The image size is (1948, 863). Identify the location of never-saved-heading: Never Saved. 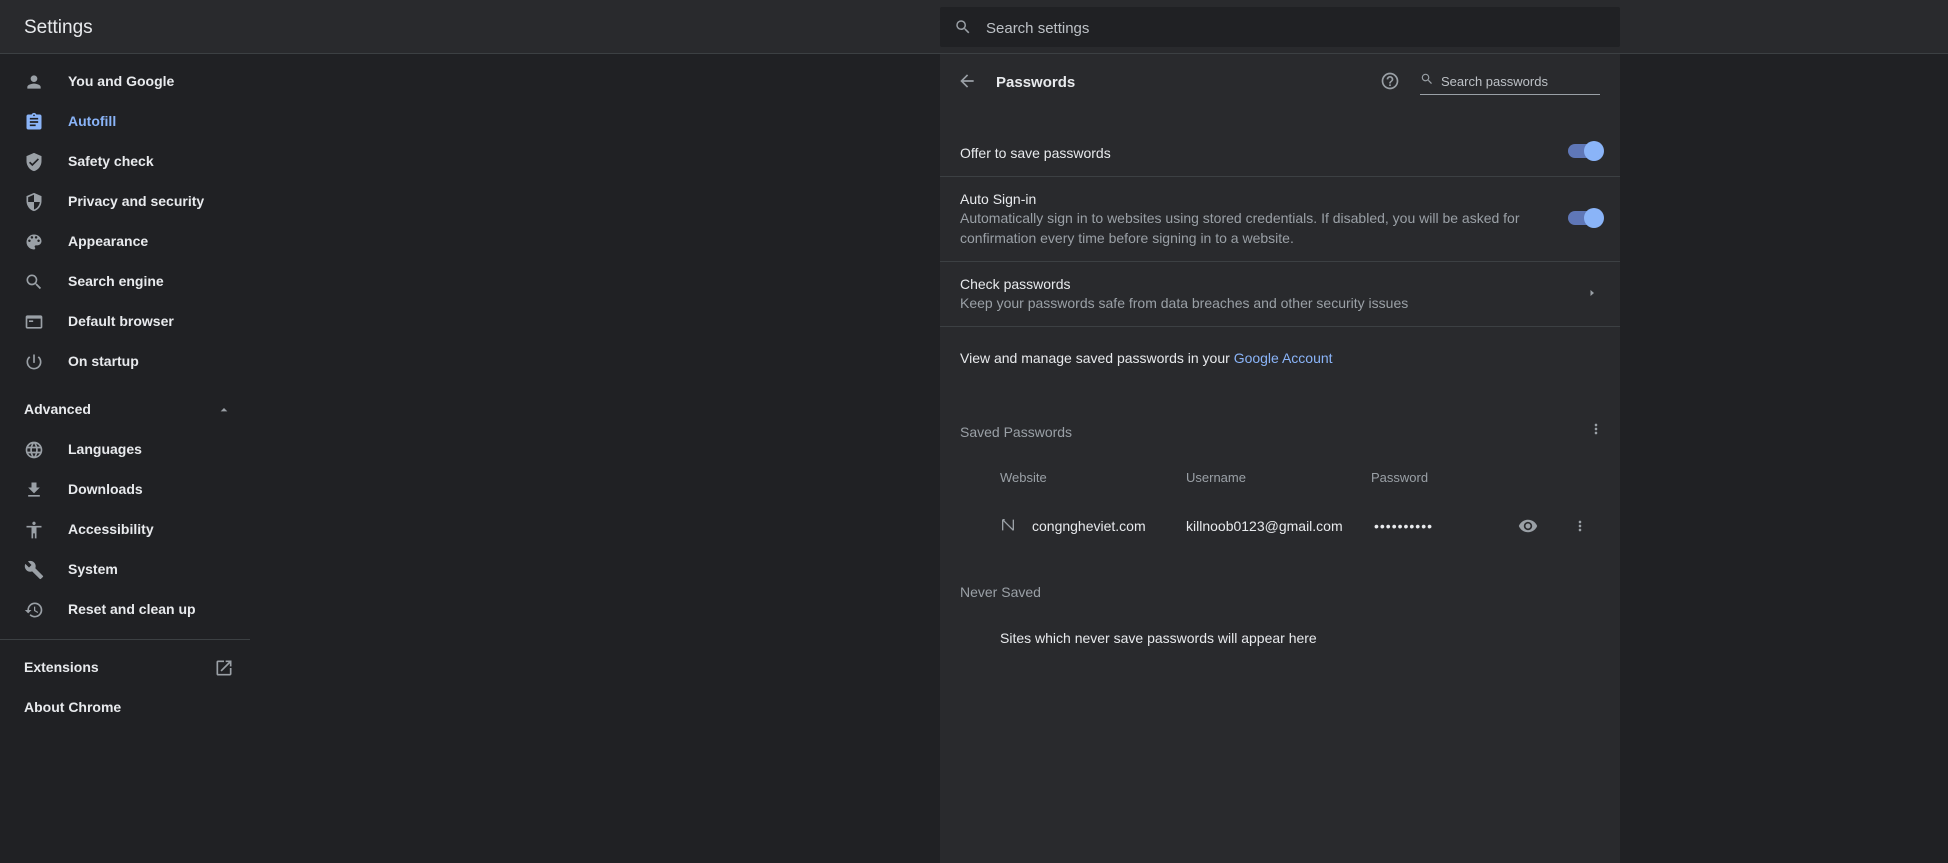
(1000, 592).